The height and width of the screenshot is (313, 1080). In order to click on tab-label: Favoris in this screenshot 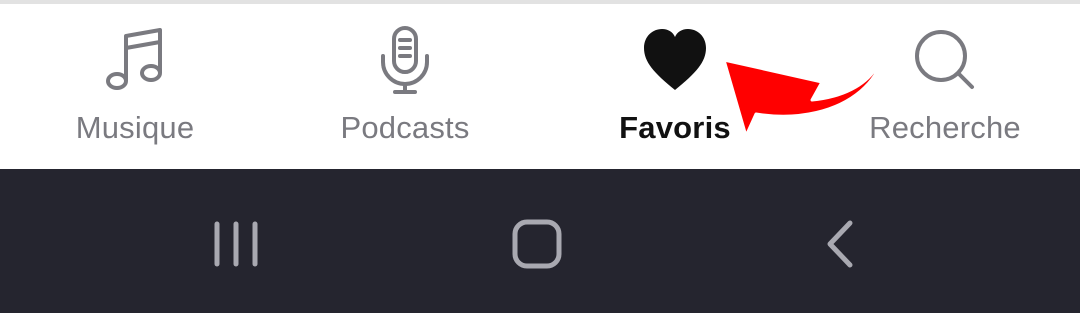, I will do `click(675, 127)`.